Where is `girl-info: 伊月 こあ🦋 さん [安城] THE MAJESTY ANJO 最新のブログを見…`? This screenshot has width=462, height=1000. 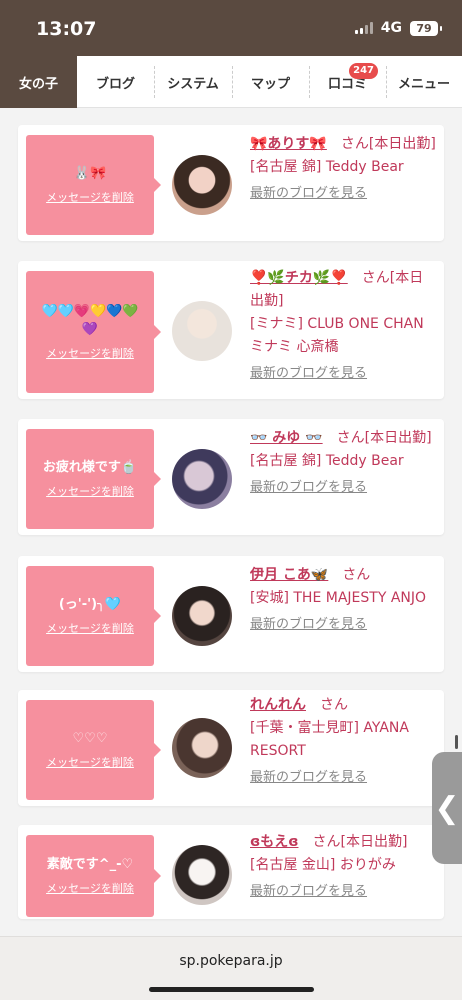 girl-info: 伊月 こあ🦋 さん [安城] THE MAJESTY ANJO 最新のブログを見… is located at coordinates (343, 600).